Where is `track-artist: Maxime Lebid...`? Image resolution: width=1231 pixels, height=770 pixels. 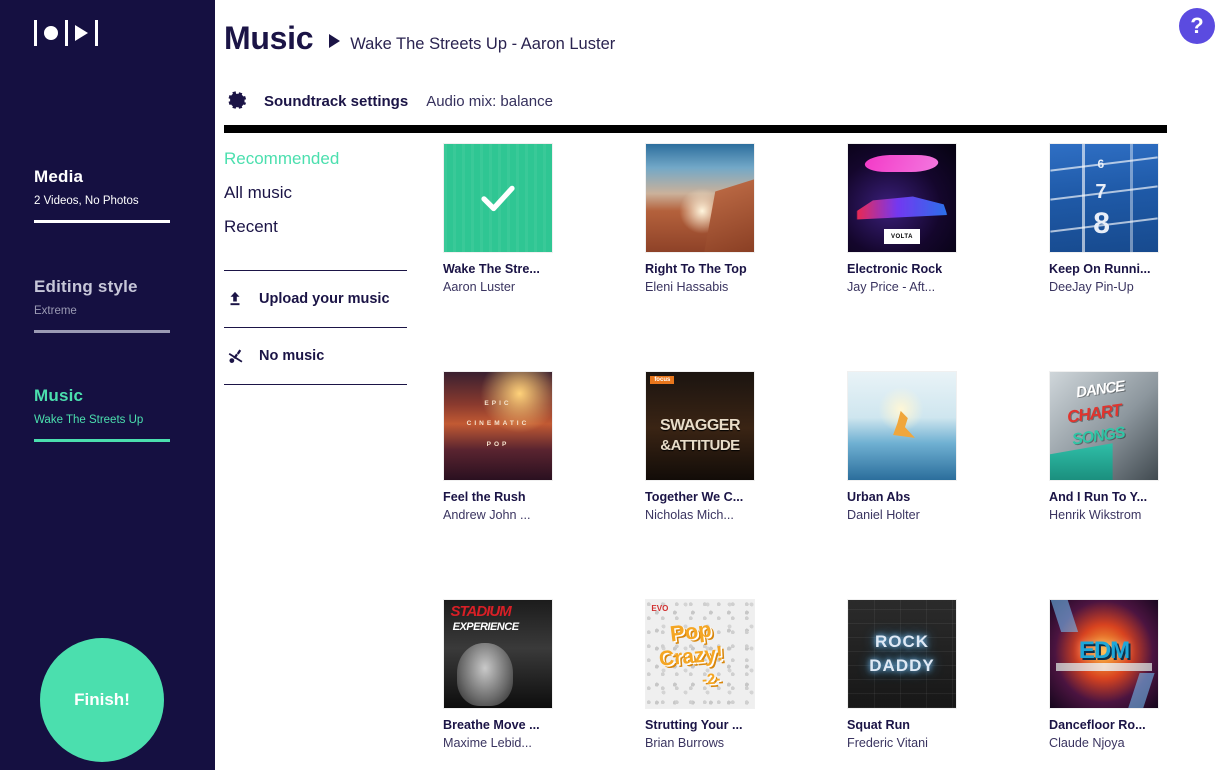 track-artist: Maxime Lebid... is located at coordinates (487, 743).